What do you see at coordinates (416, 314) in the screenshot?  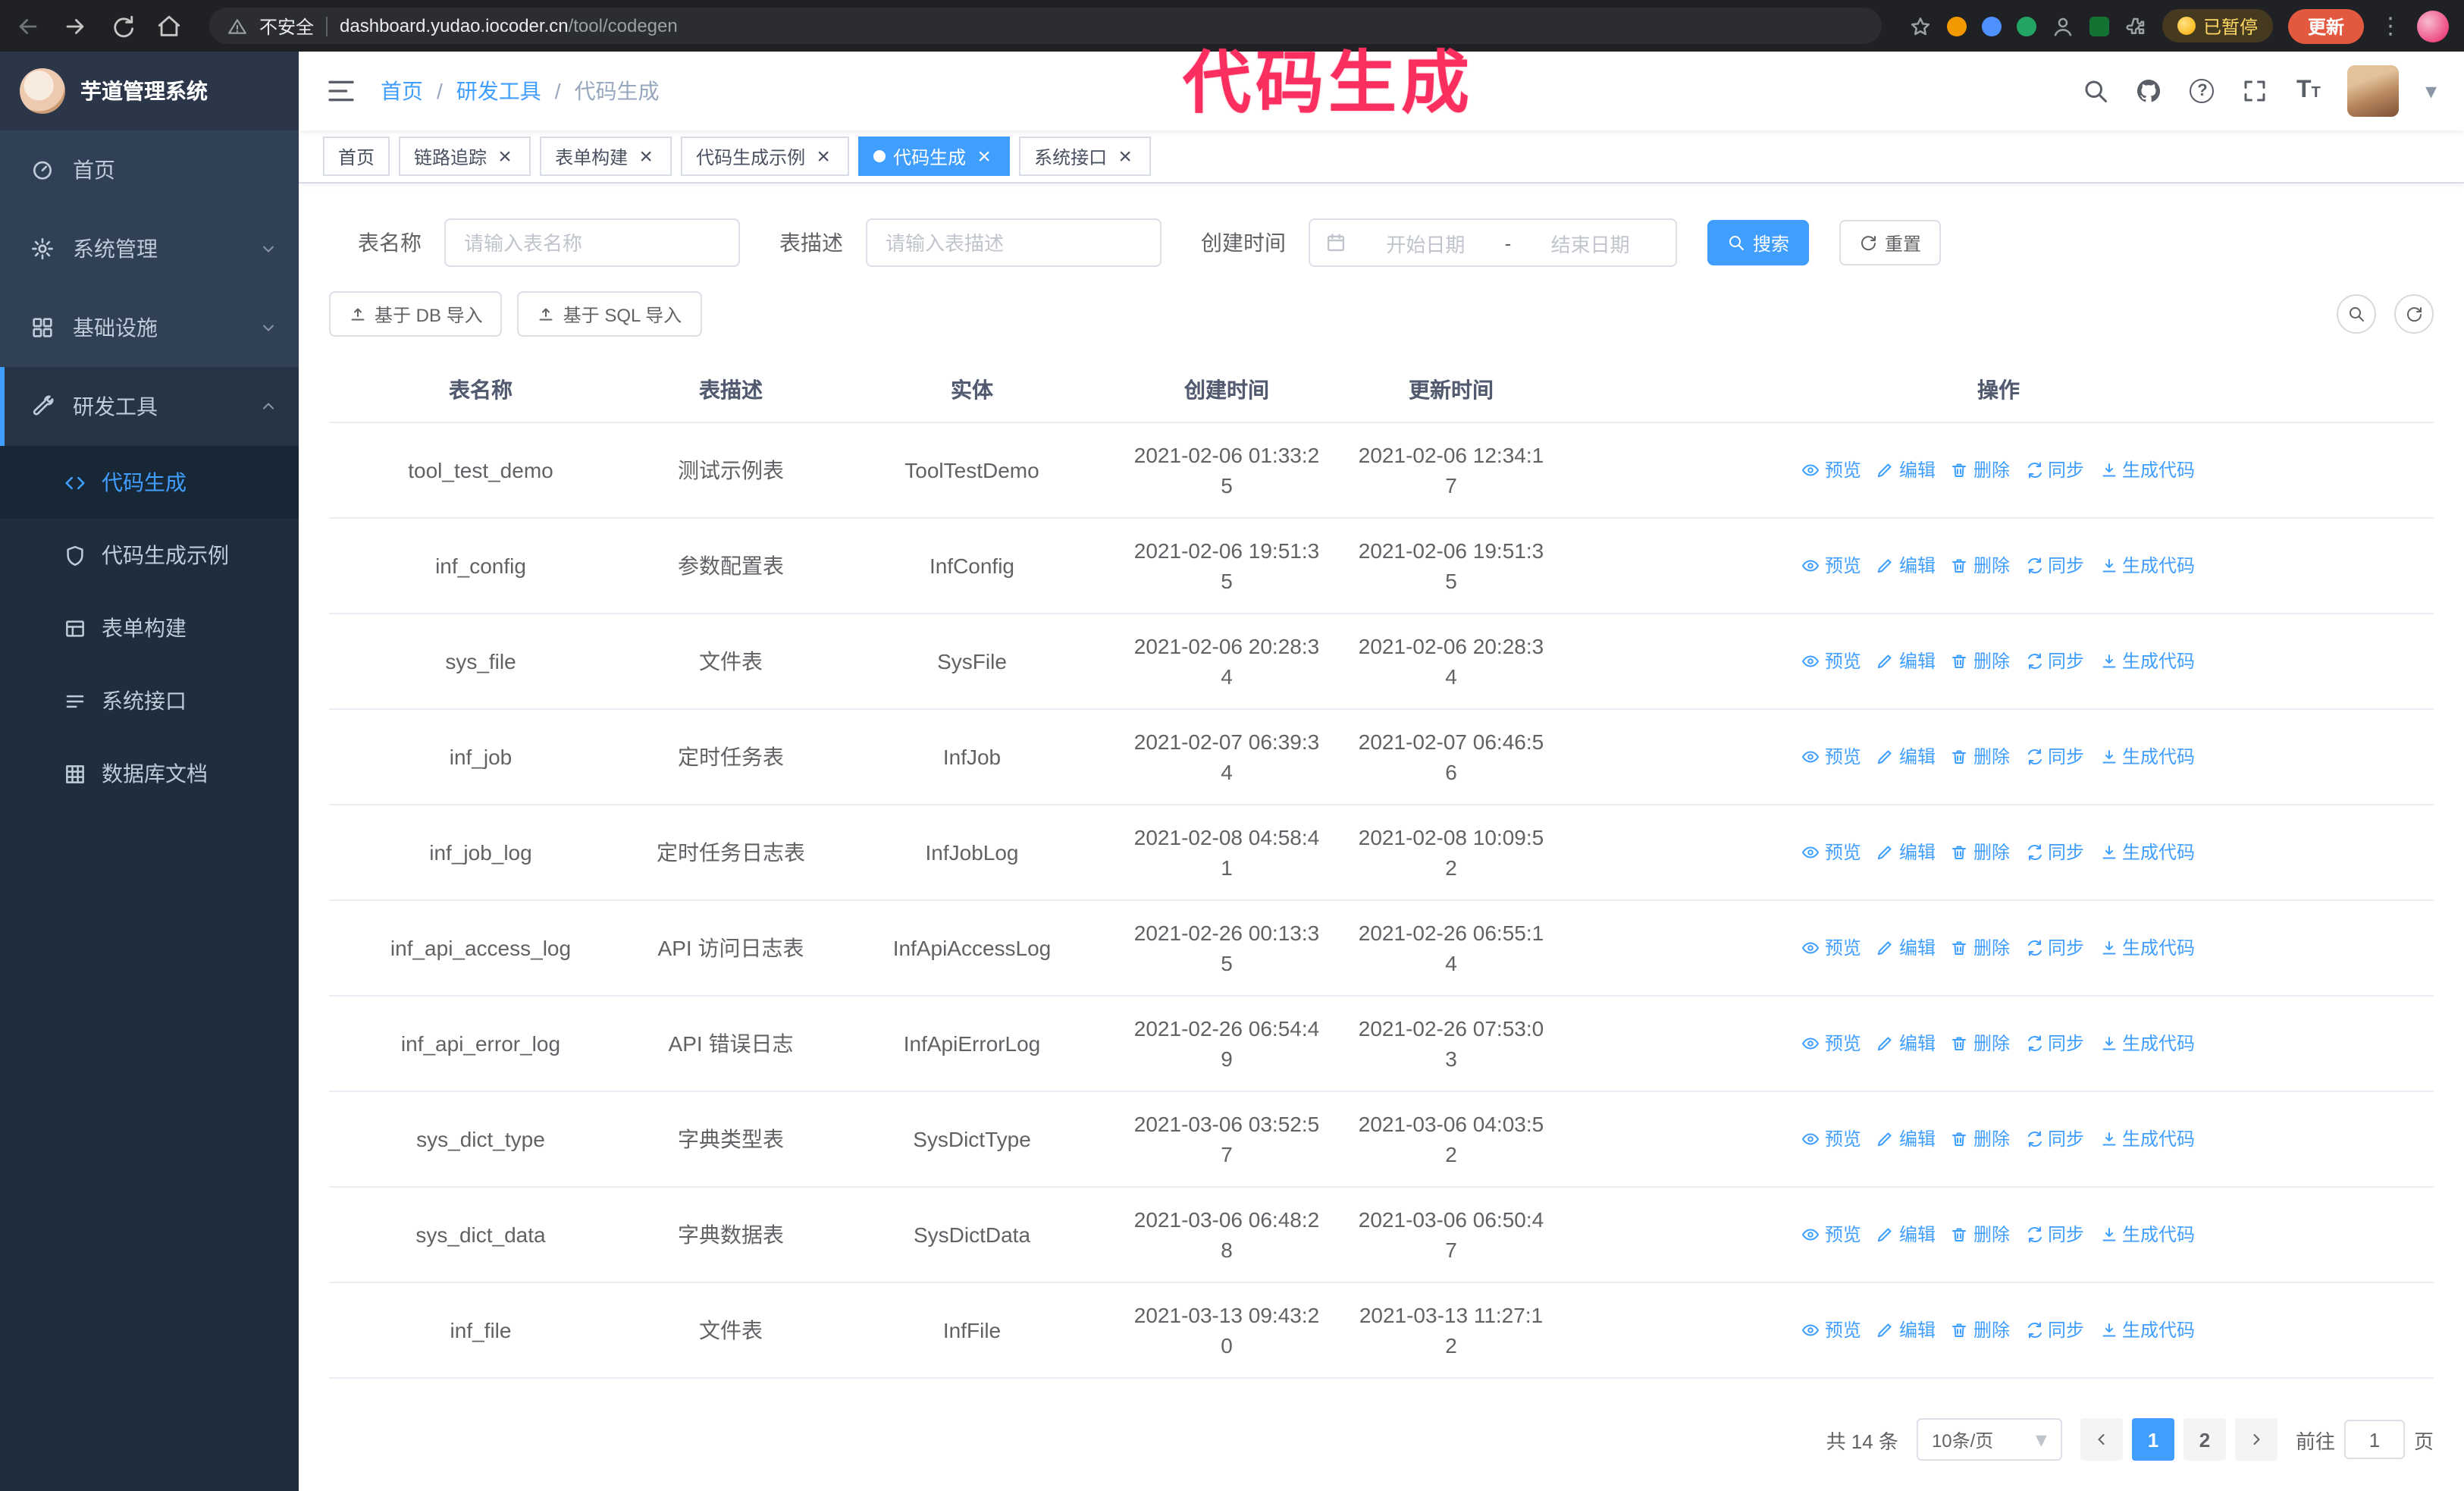 I see `import-db-button: 基于 DB 导入` at bounding box center [416, 314].